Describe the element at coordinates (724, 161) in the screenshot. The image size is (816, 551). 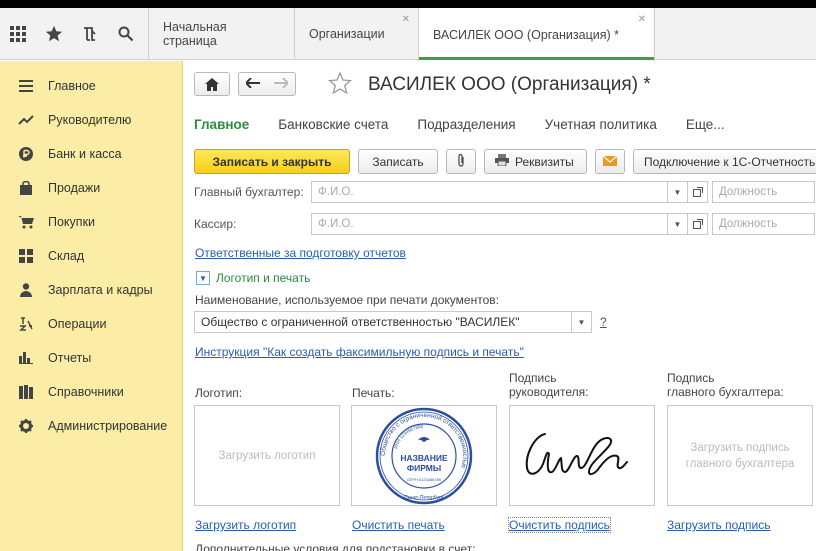
I see `connect-reporting-button: Подключение к 1С-Отчетность` at that location.